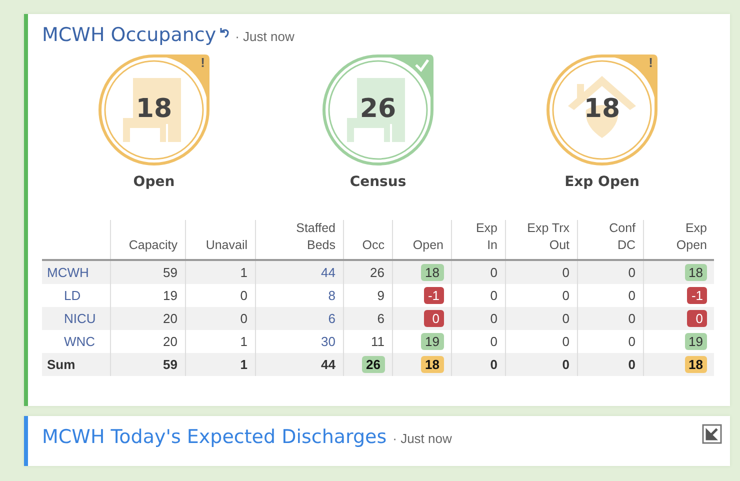 This screenshot has width=740, height=481. Describe the element at coordinates (153, 245) in the screenshot. I see `column-header: Capacity` at that location.